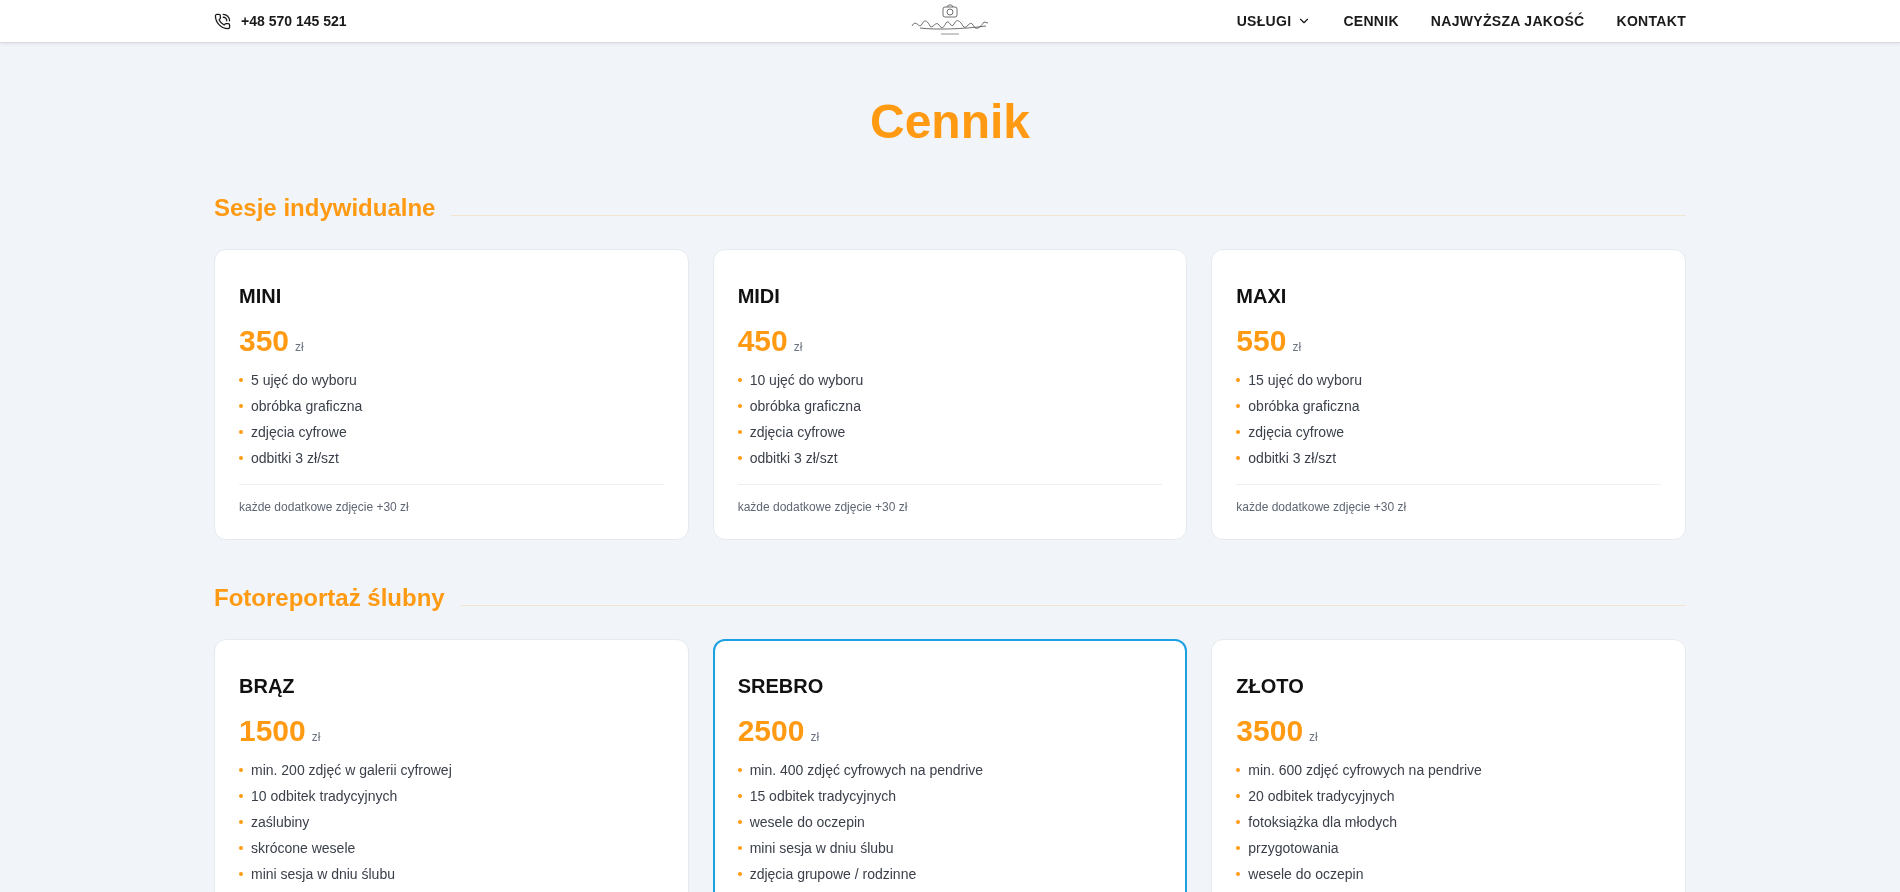  Describe the element at coordinates (866, 770) in the screenshot. I see `feature-text: min. 400 zdjęć cyfrowych na pendrive` at that location.